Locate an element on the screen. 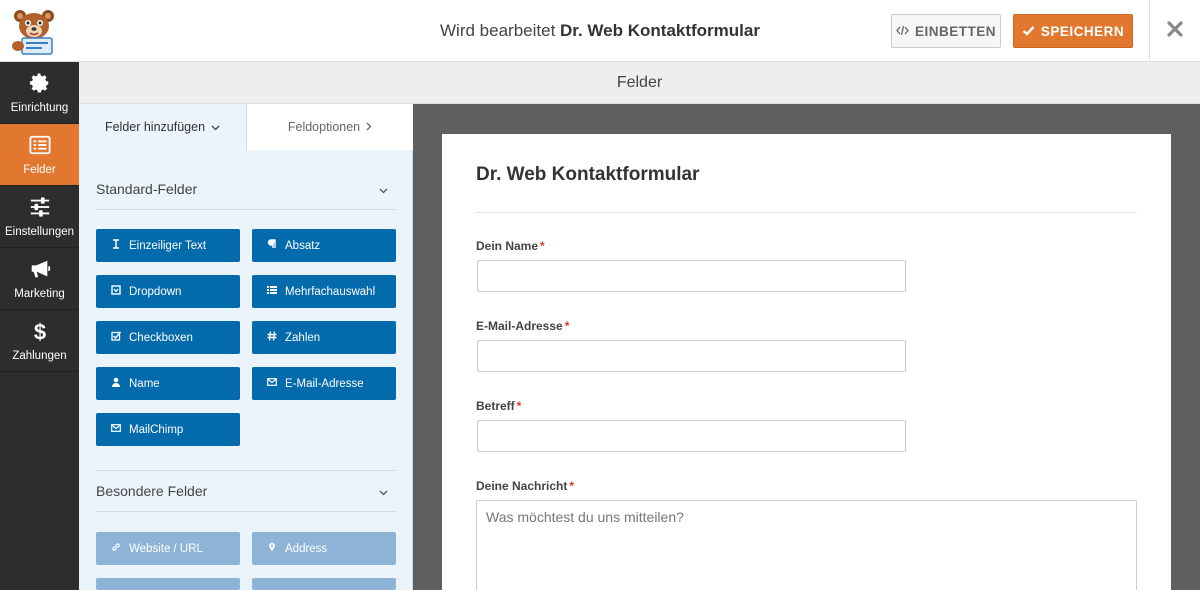  field-button-absatz: Absatz is located at coordinates (324, 245).